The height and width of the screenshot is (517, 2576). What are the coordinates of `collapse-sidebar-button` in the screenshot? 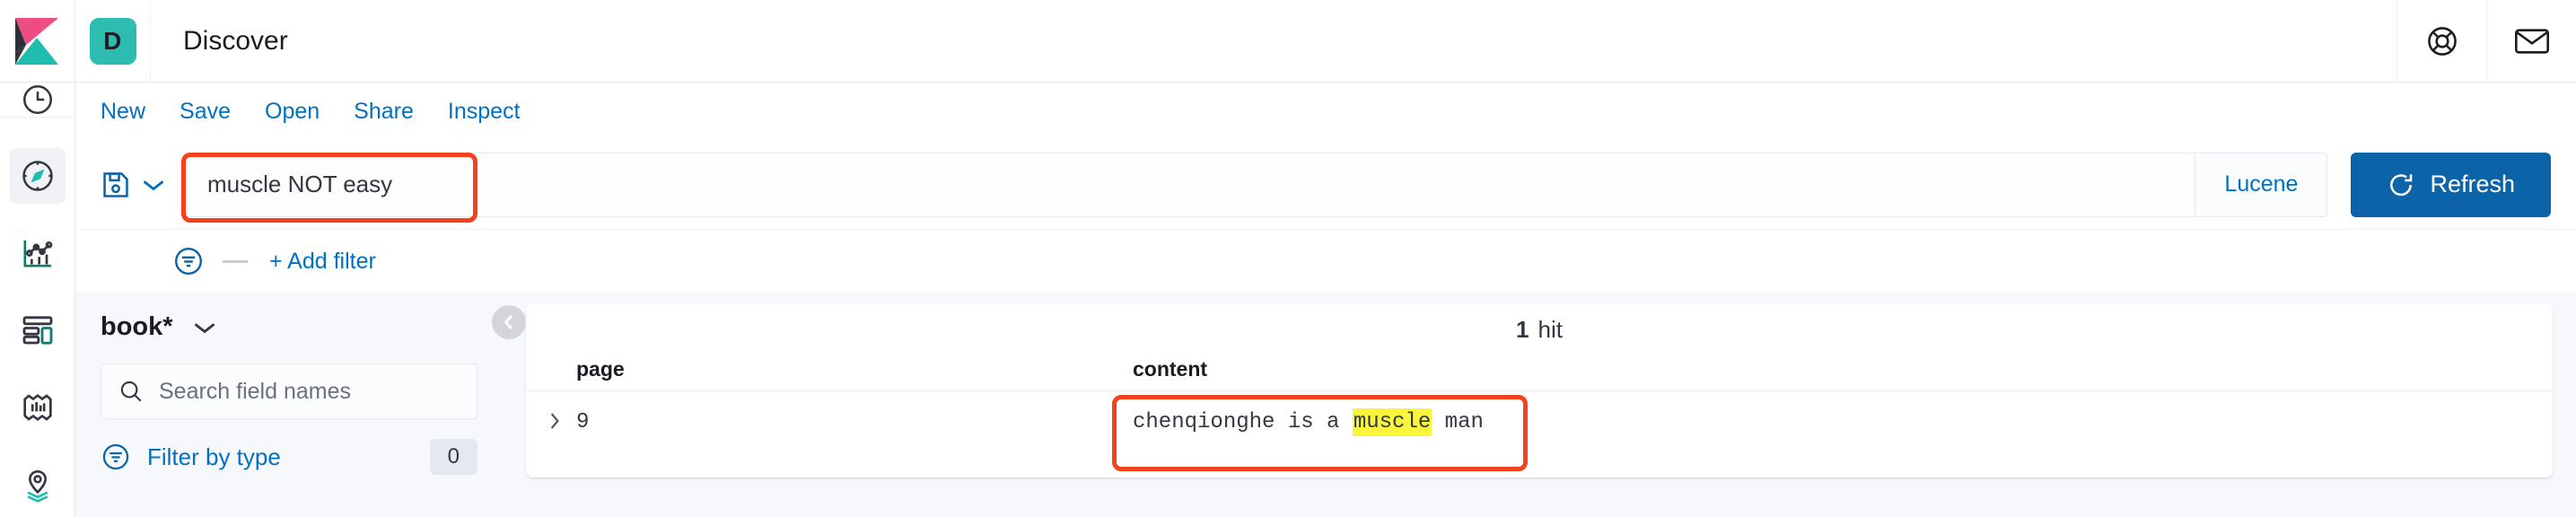 It's located at (509, 322).